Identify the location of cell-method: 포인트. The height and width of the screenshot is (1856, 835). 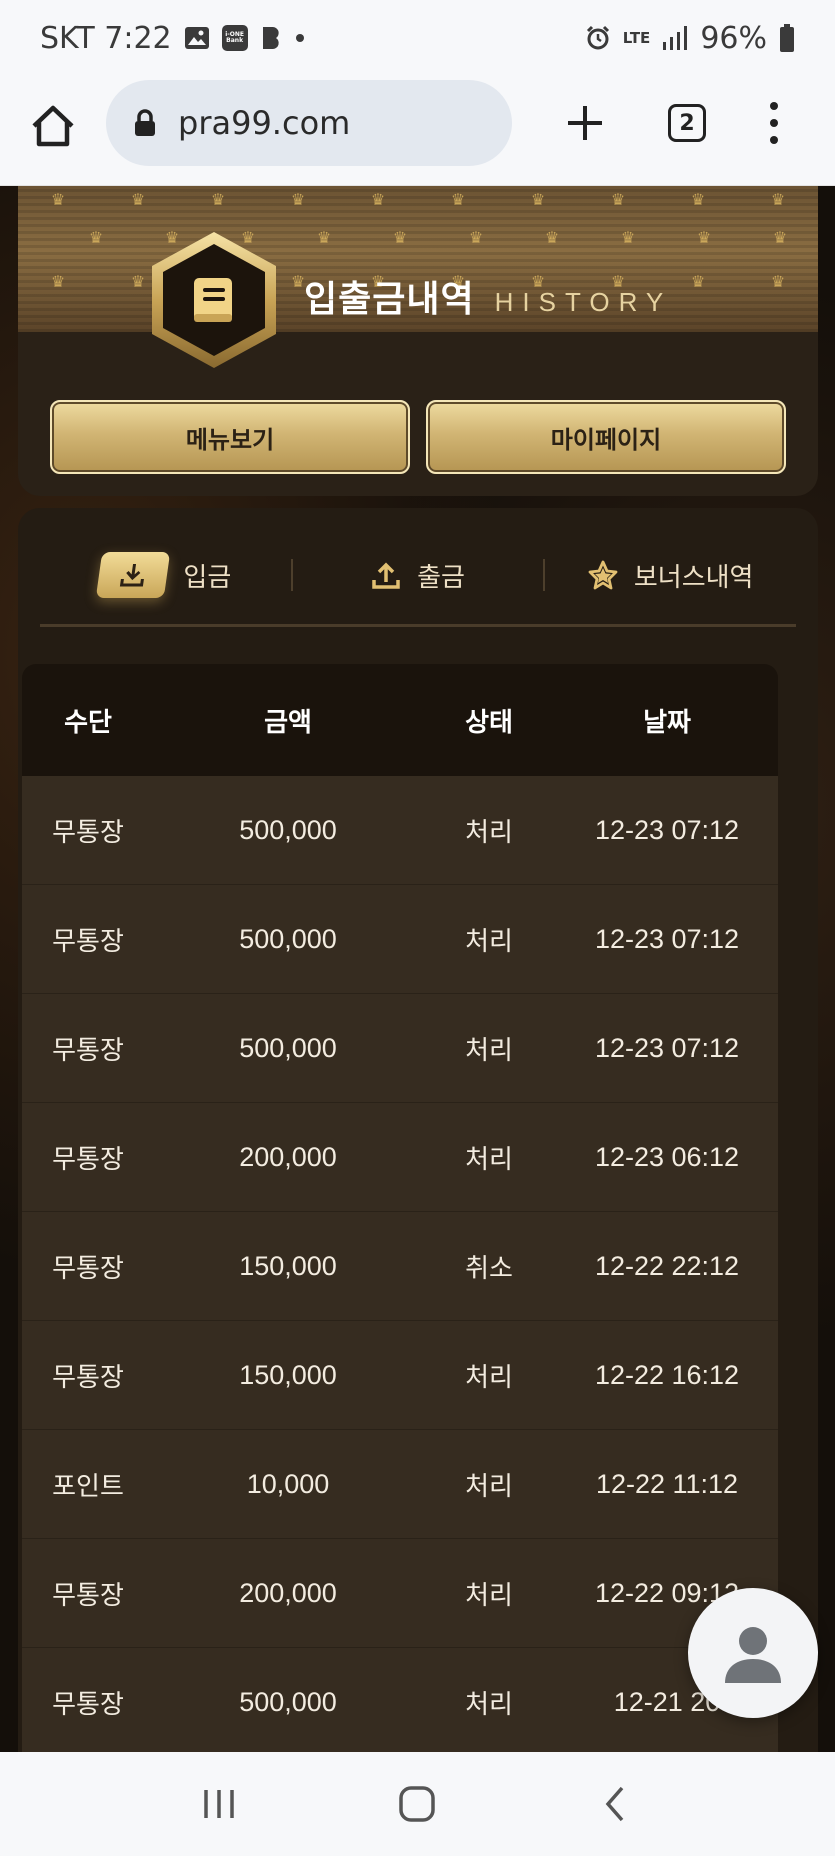
(88, 1486).